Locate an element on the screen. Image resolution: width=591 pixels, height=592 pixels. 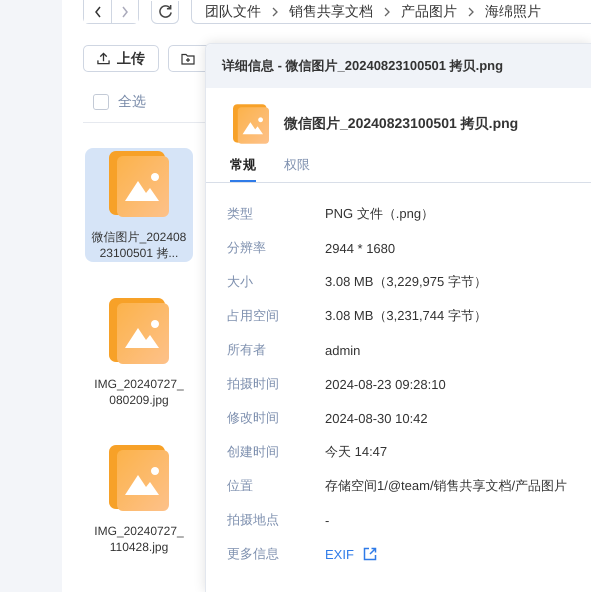
dialog-title: 详细信息 - 微信图片_20240823100501 拷贝.png is located at coordinates (363, 66).